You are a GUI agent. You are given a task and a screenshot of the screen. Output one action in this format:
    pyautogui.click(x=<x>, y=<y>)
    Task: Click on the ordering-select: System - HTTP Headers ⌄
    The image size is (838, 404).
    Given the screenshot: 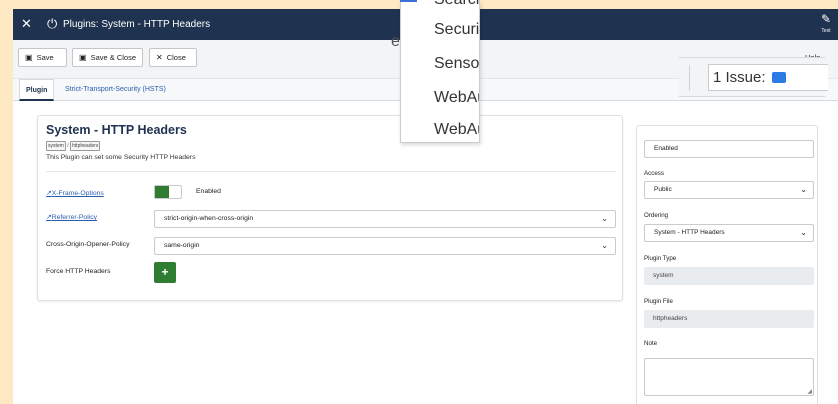 What is the action you would take?
    pyautogui.click(x=729, y=233)
    